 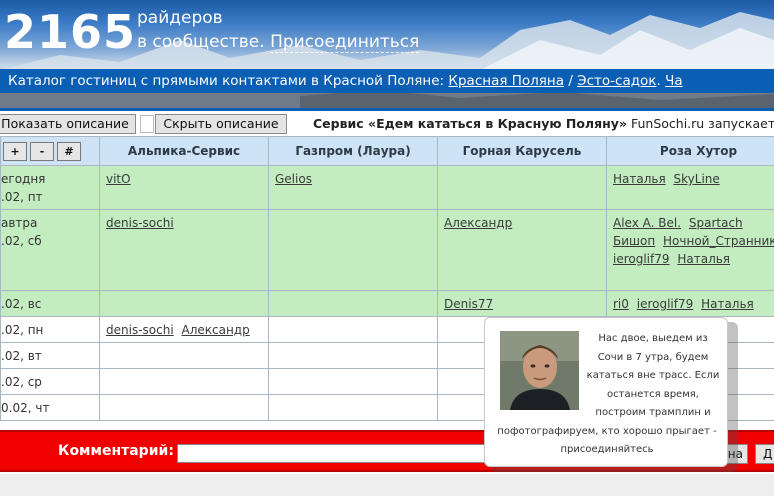 I want to click on user-link: Denis77, so click(x=468, y=304).